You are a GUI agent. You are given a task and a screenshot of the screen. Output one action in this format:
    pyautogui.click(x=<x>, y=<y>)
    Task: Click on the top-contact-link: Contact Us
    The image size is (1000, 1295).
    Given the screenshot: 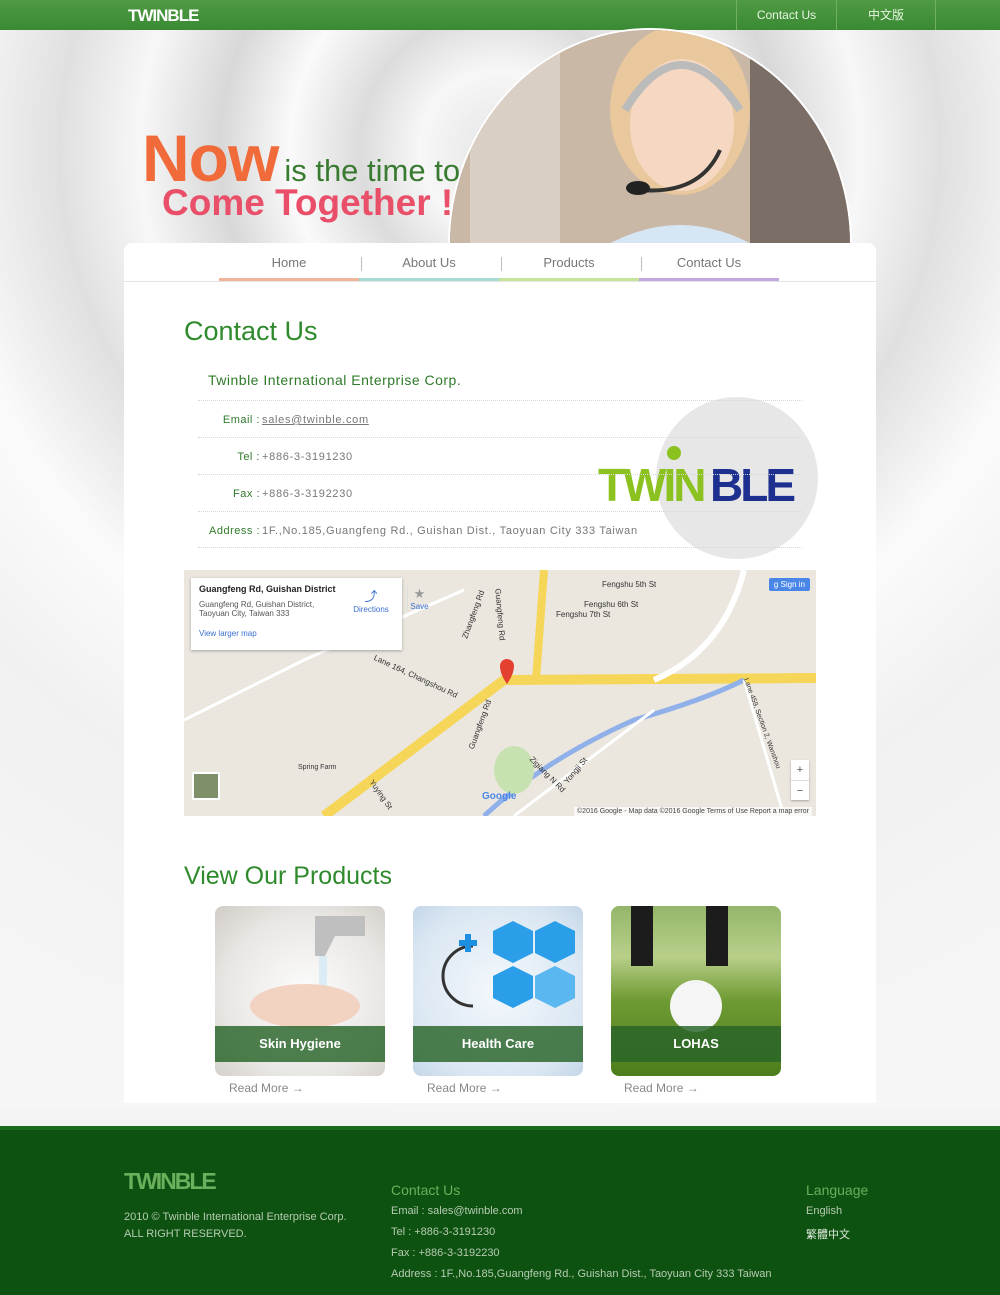 What is the action you would take?
    pyautogui.click(x=786, y=15)
    